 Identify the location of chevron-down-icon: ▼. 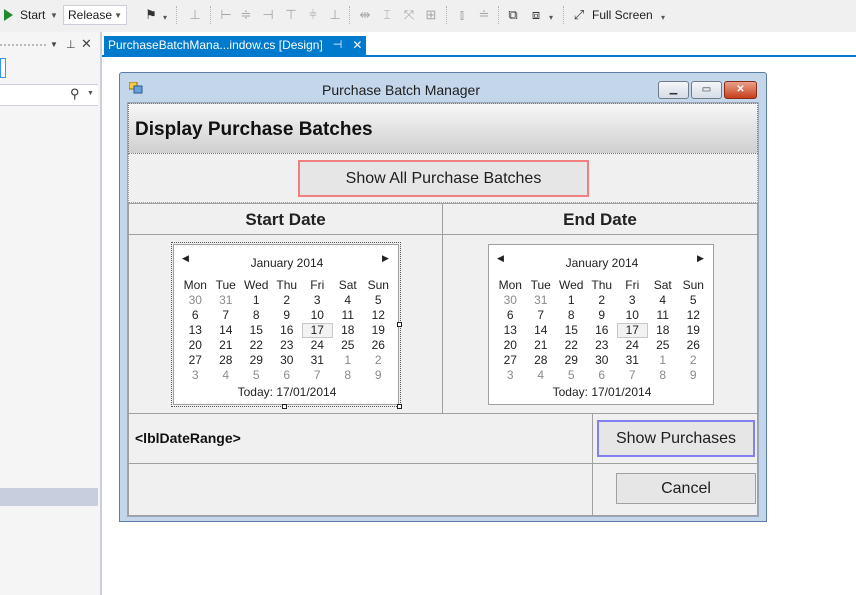
(90, 93).